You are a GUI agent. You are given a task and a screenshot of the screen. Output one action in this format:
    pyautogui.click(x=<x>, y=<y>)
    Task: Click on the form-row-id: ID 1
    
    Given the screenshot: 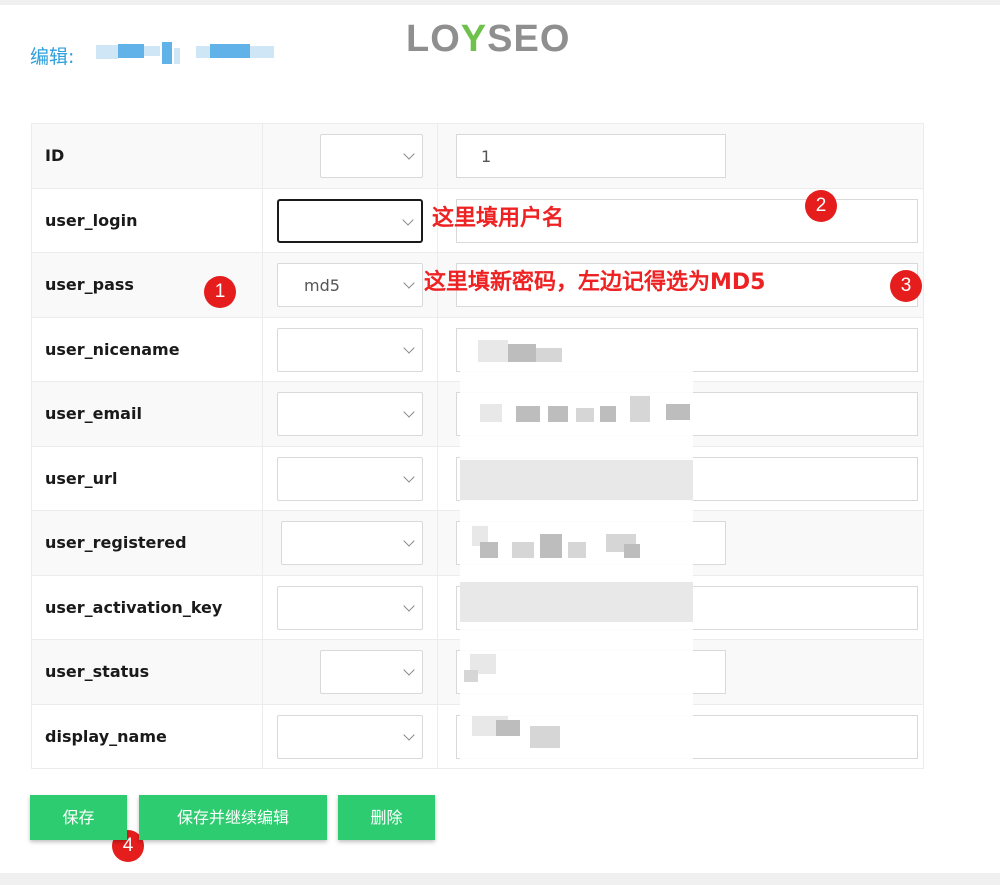 What is the action you would take?
    pyautogui.click(x=477, y=156)
    